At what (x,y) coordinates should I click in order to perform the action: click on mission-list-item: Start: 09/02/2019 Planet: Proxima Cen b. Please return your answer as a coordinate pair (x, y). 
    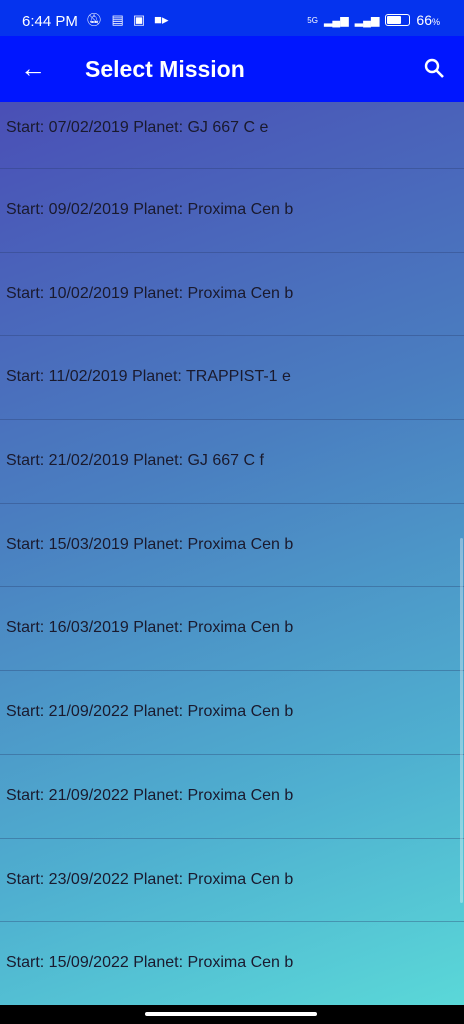
    Looking at the image, I should click on (232, 211).